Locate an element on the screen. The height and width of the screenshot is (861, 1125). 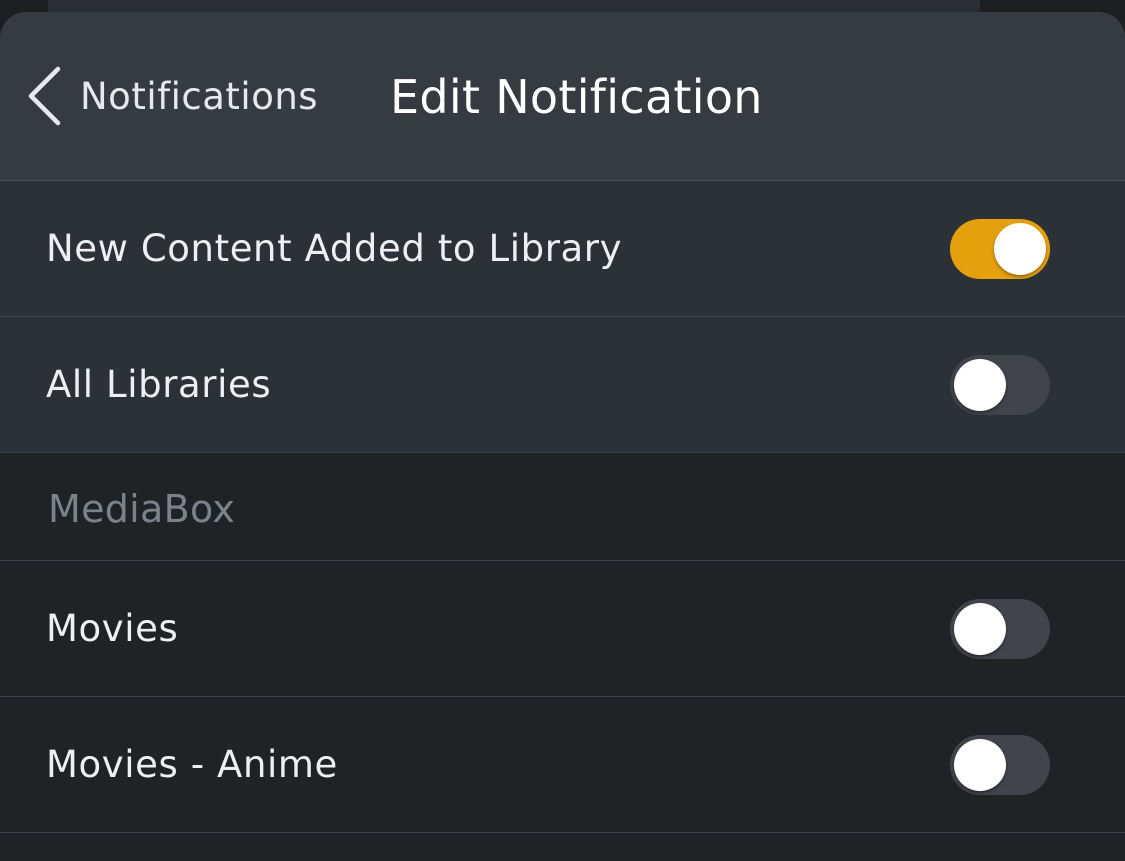
all-libraries-toggle is located at coordinates (1000, 384).